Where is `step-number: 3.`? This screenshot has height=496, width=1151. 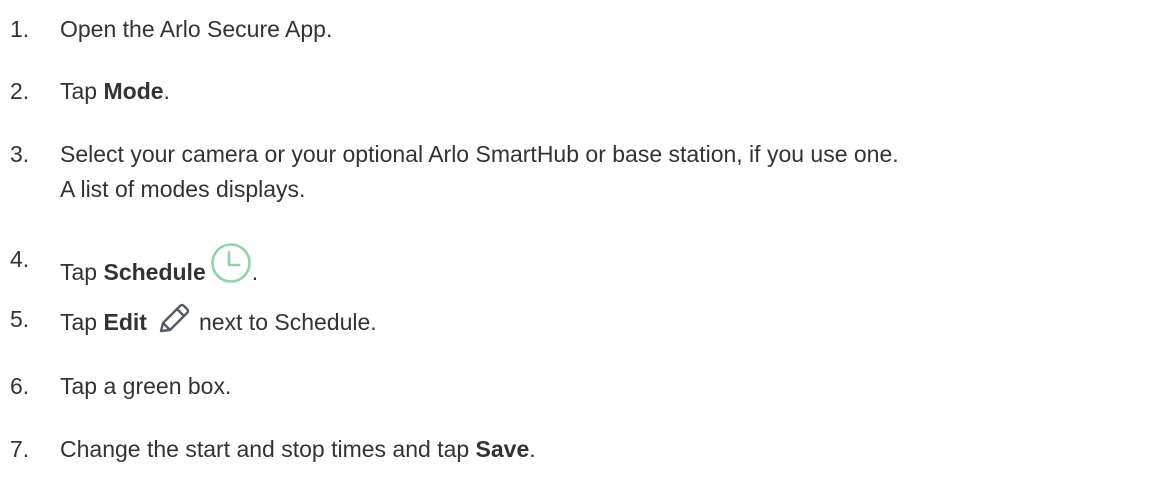 step-number: 3. is located at coordinates (20, 154).